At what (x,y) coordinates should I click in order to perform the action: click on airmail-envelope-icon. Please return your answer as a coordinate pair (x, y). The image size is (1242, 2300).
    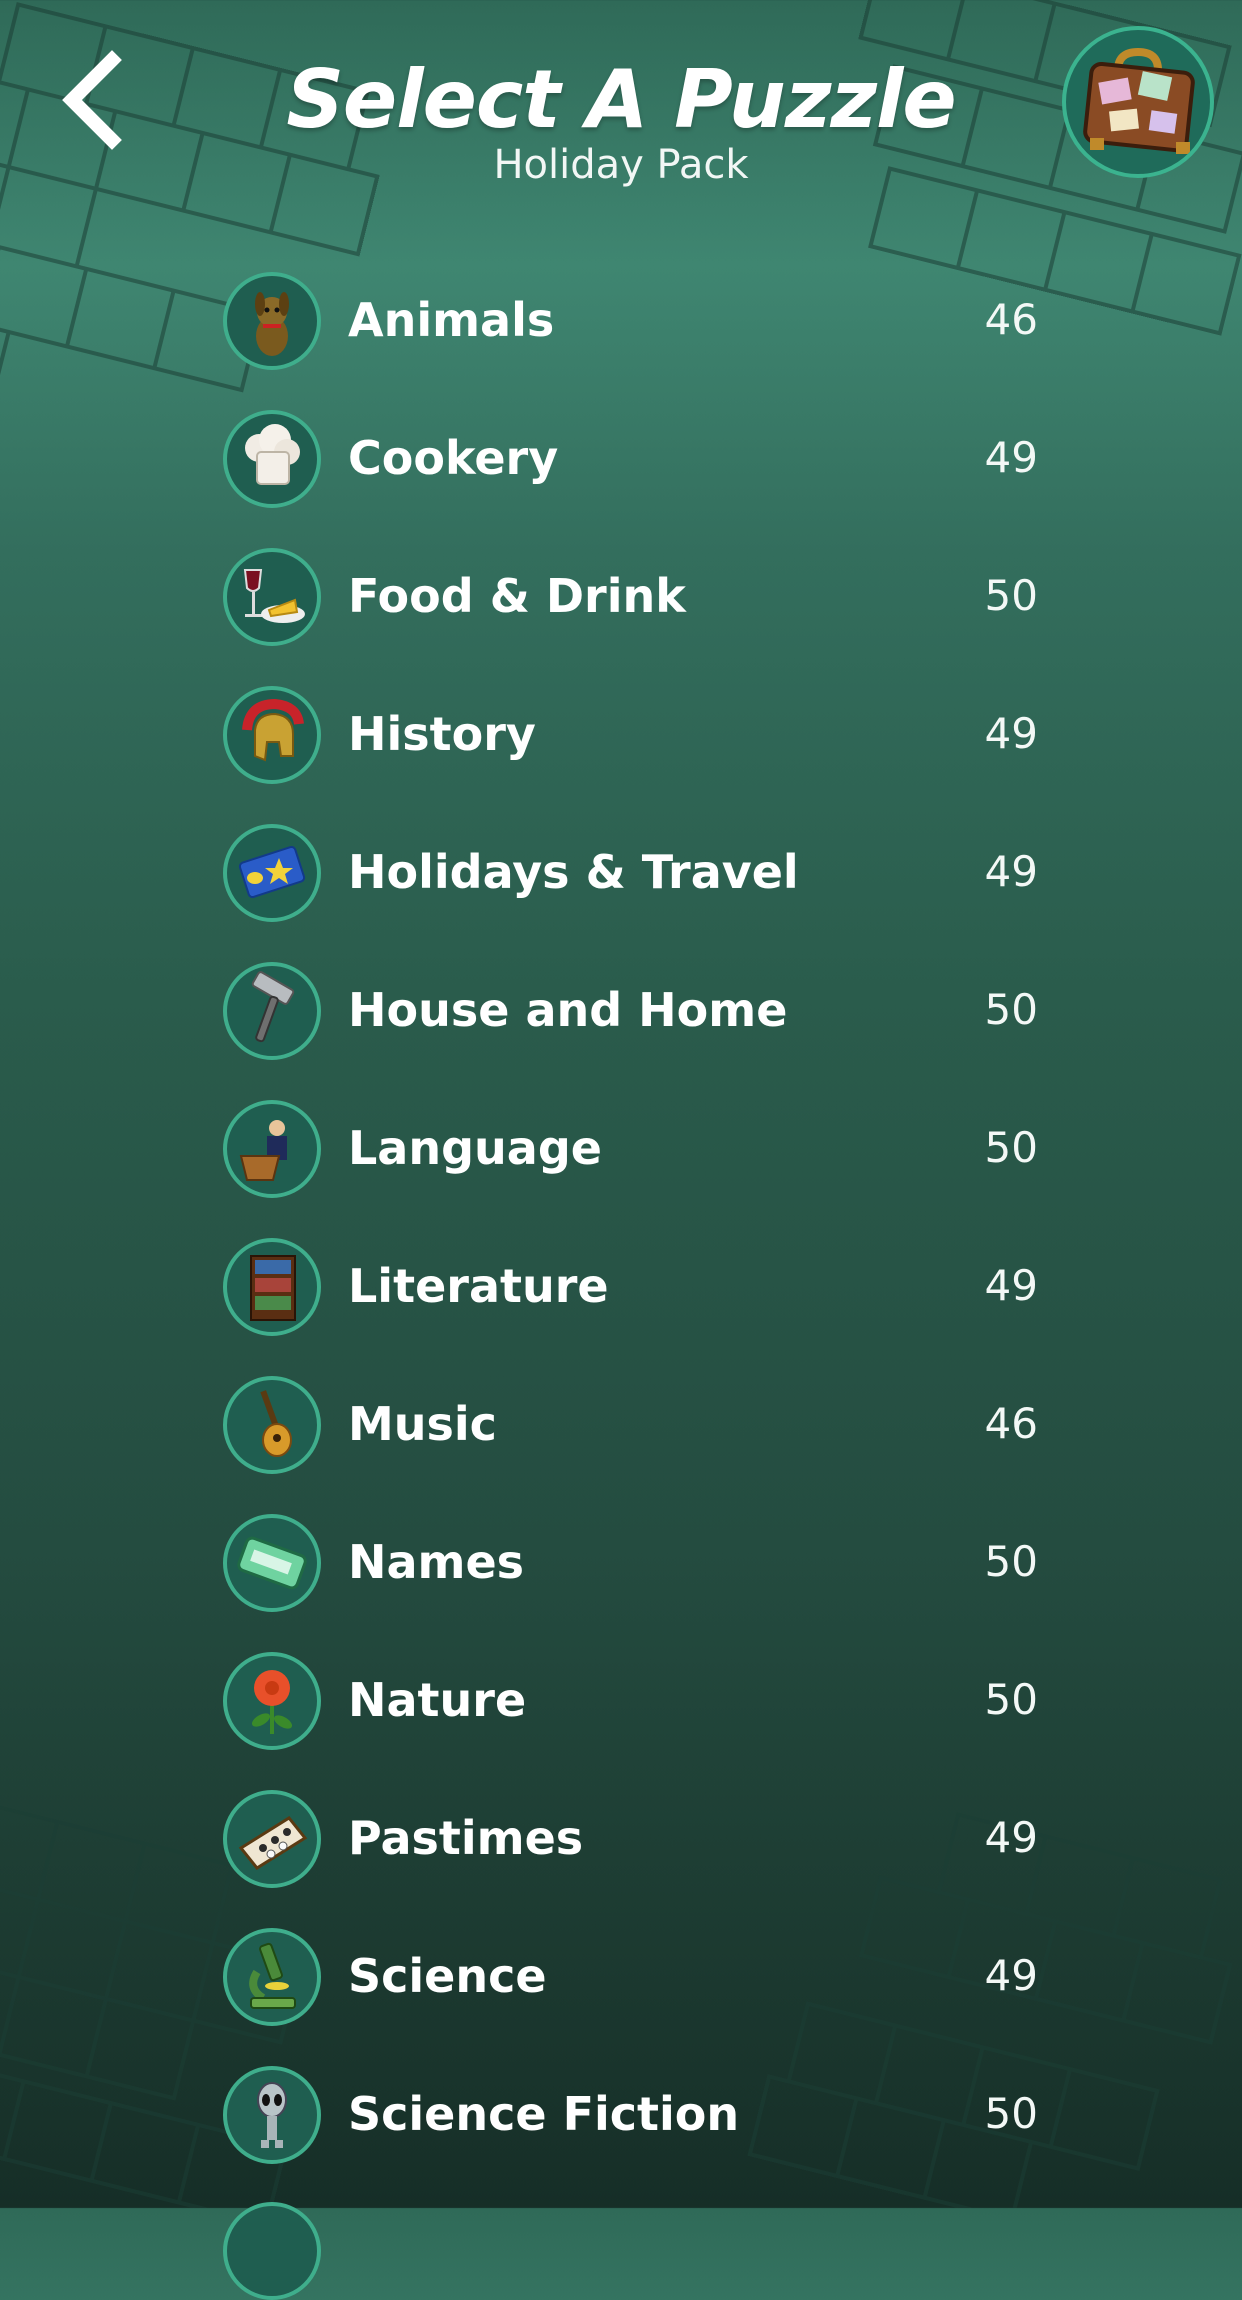
    Looking at the image, I should click on (272, 872).